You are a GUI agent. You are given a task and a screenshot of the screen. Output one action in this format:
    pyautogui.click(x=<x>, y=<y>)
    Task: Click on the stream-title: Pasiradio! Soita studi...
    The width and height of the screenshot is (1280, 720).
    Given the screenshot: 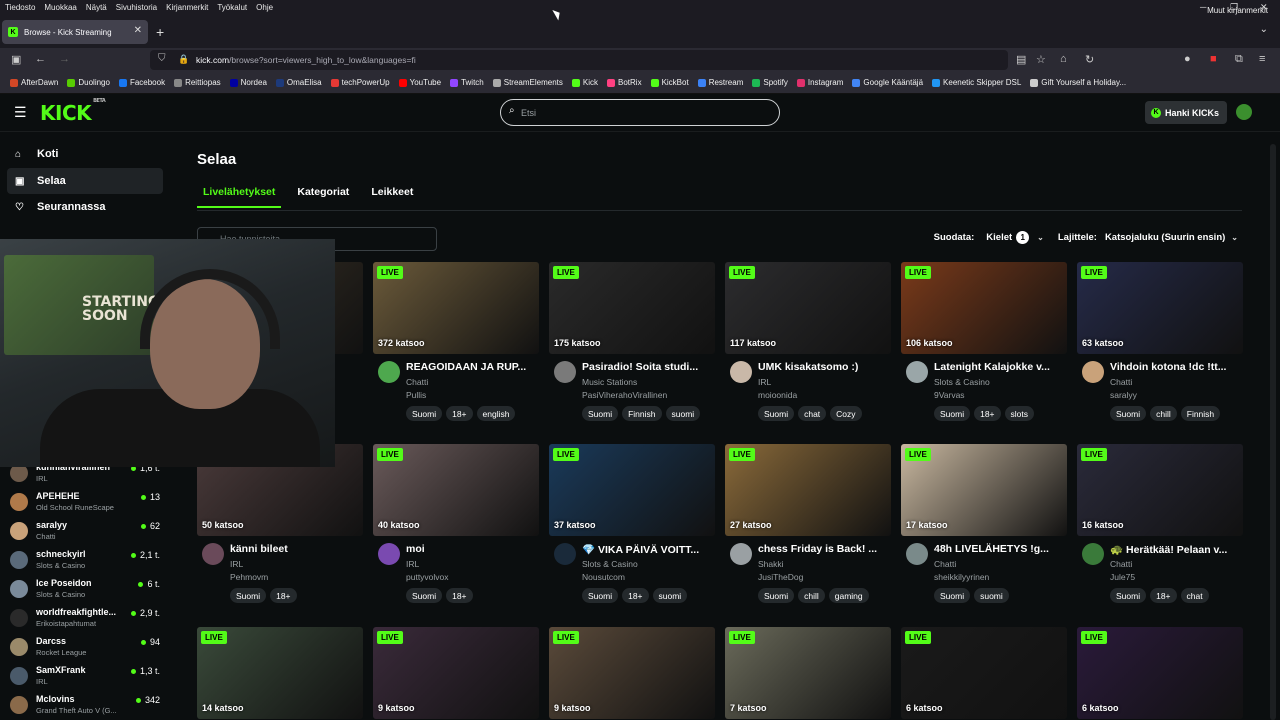 What is the action you would take?
    pyautogui.click(x=648, y=367)
    